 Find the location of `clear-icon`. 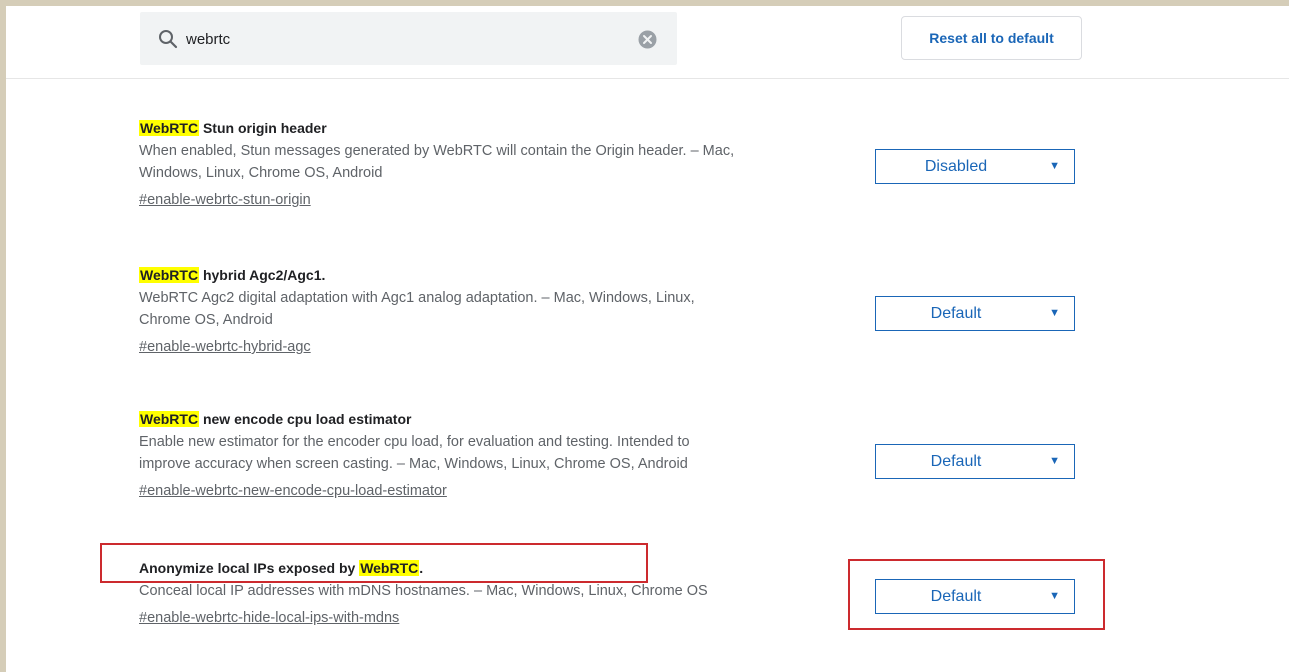

clear-icon is located at coordinates (647, 39).